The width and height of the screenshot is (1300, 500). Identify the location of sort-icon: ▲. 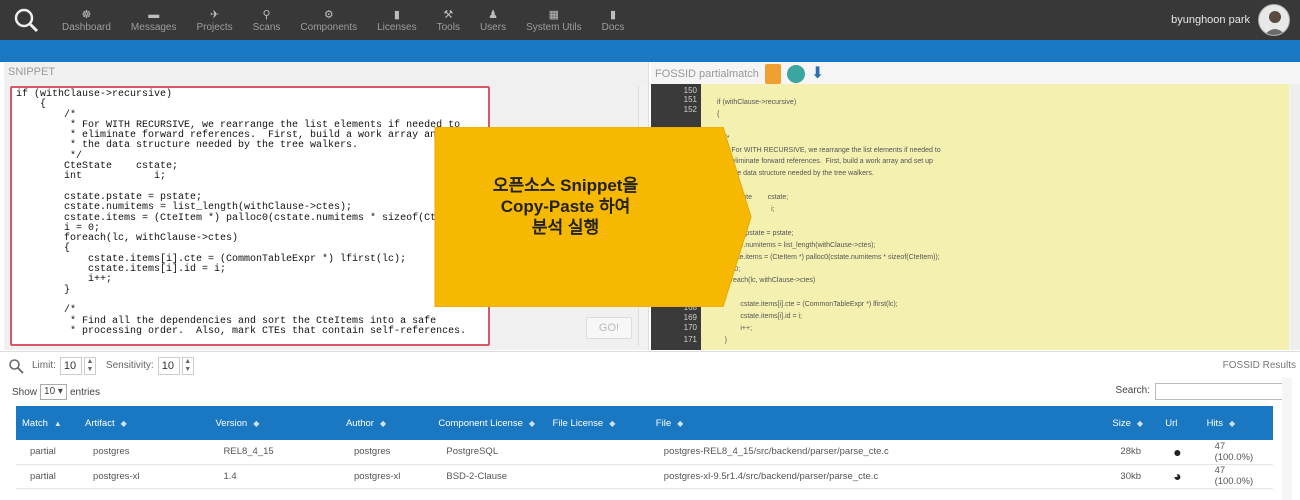
(58, 423).